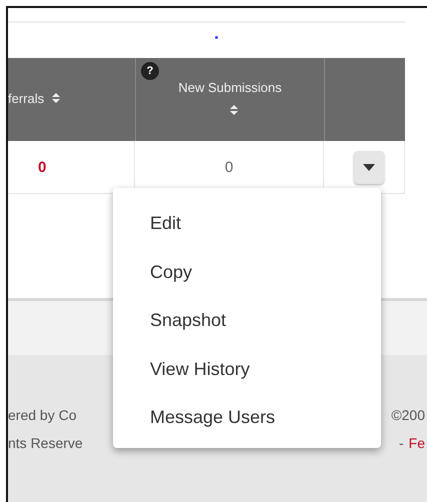  Describe the element at coordinates (247, 233) in the screenshot. I see `menu-item: Edit` at that location.